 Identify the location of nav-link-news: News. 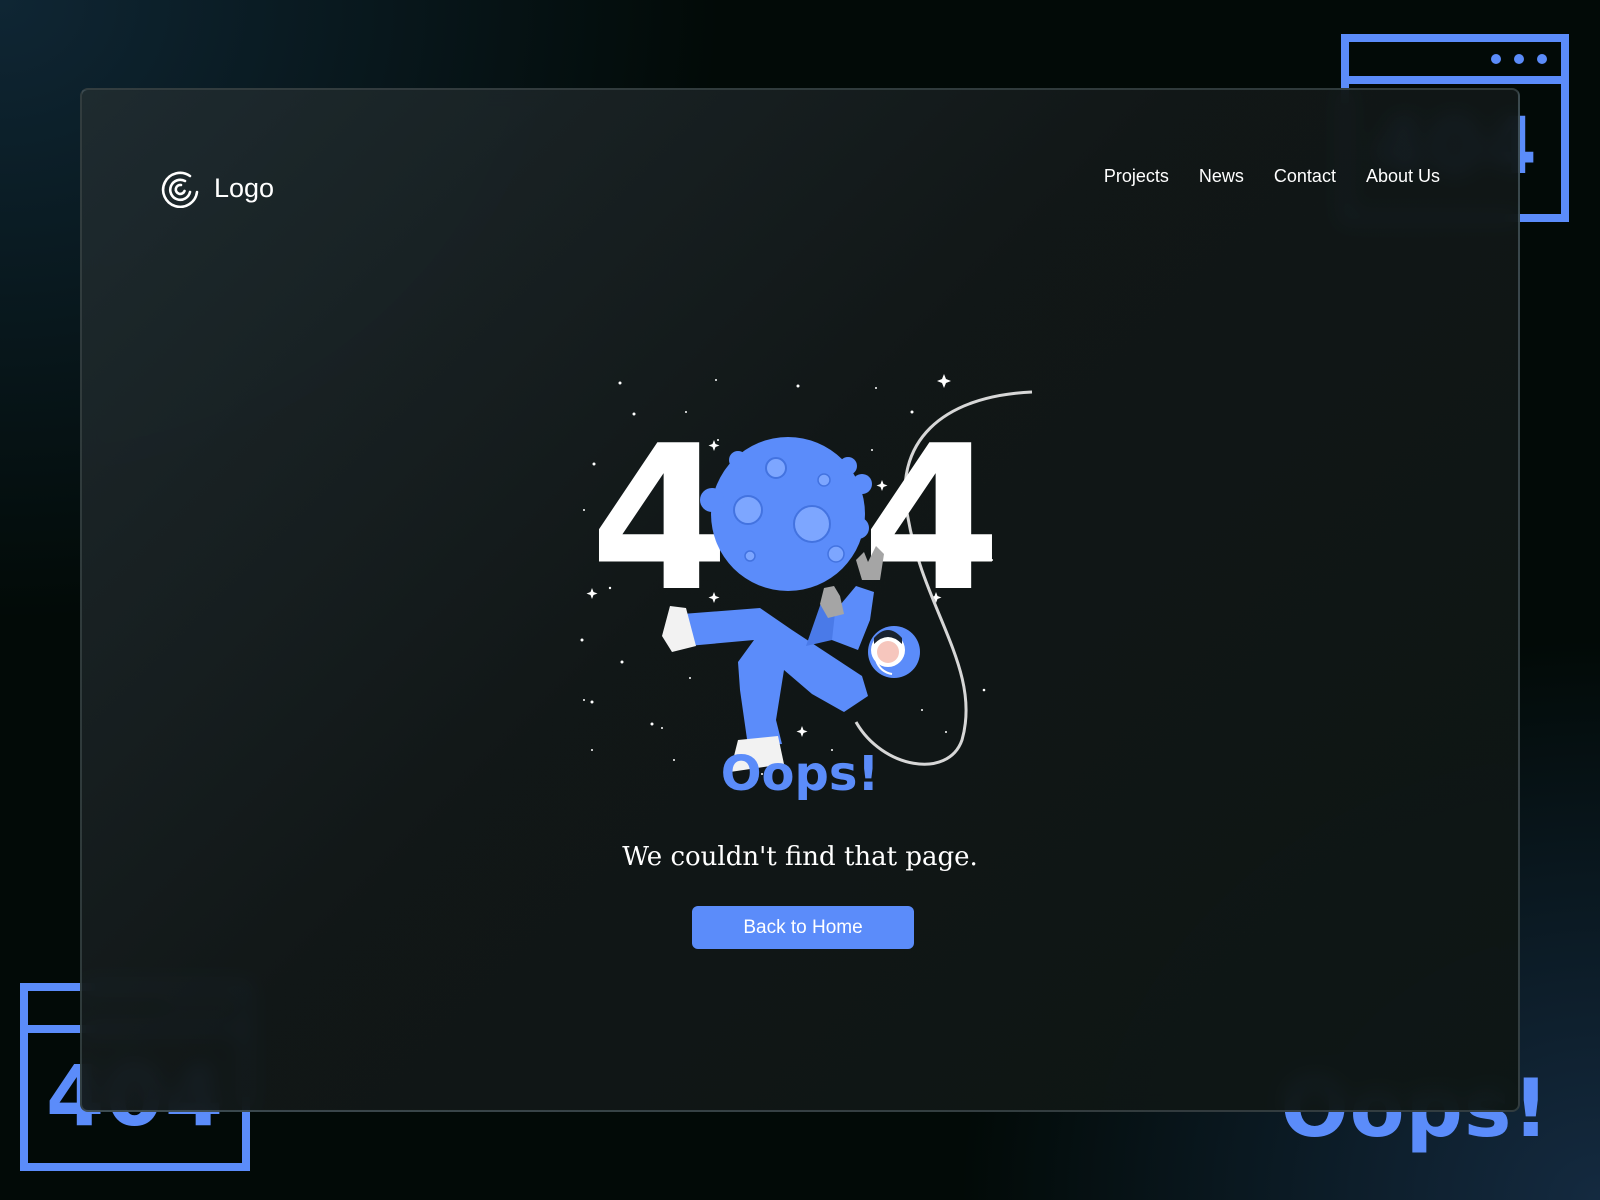
(1221, 176).